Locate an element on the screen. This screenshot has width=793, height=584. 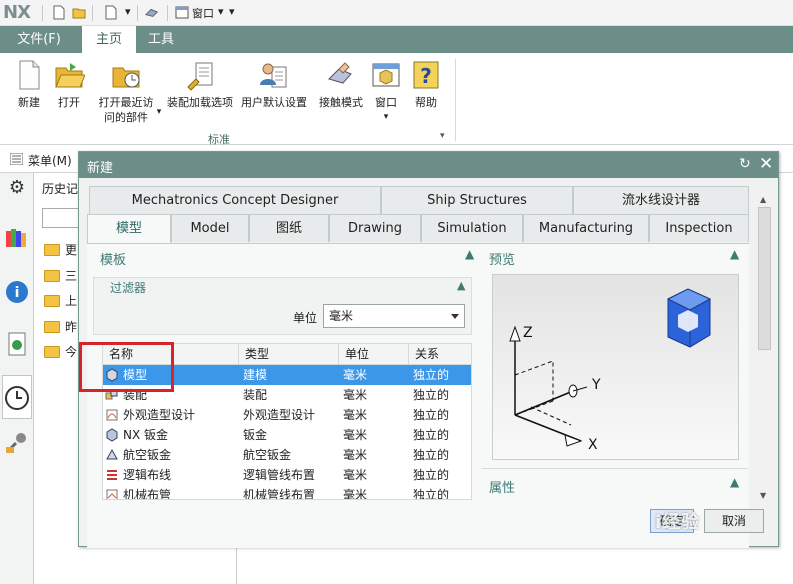
history-search-input is located at coordinates (62, 218).